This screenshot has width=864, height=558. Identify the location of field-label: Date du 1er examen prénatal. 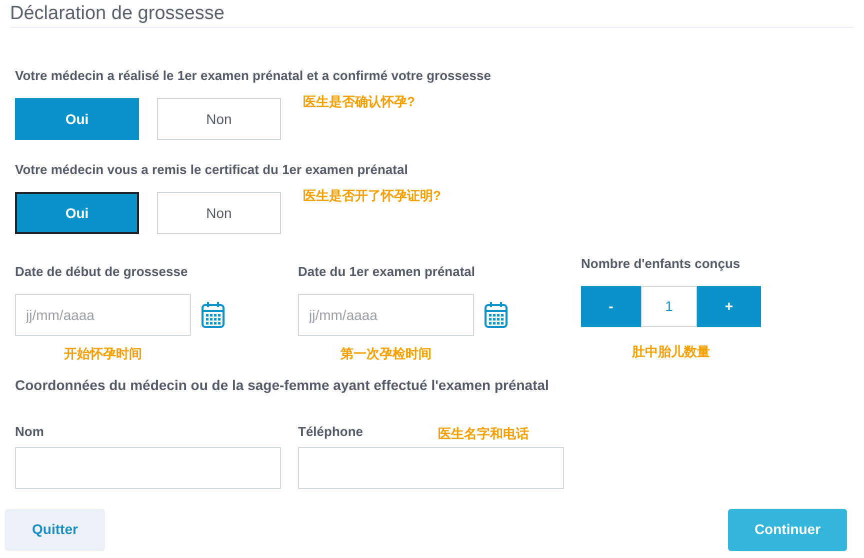
(387, 272).